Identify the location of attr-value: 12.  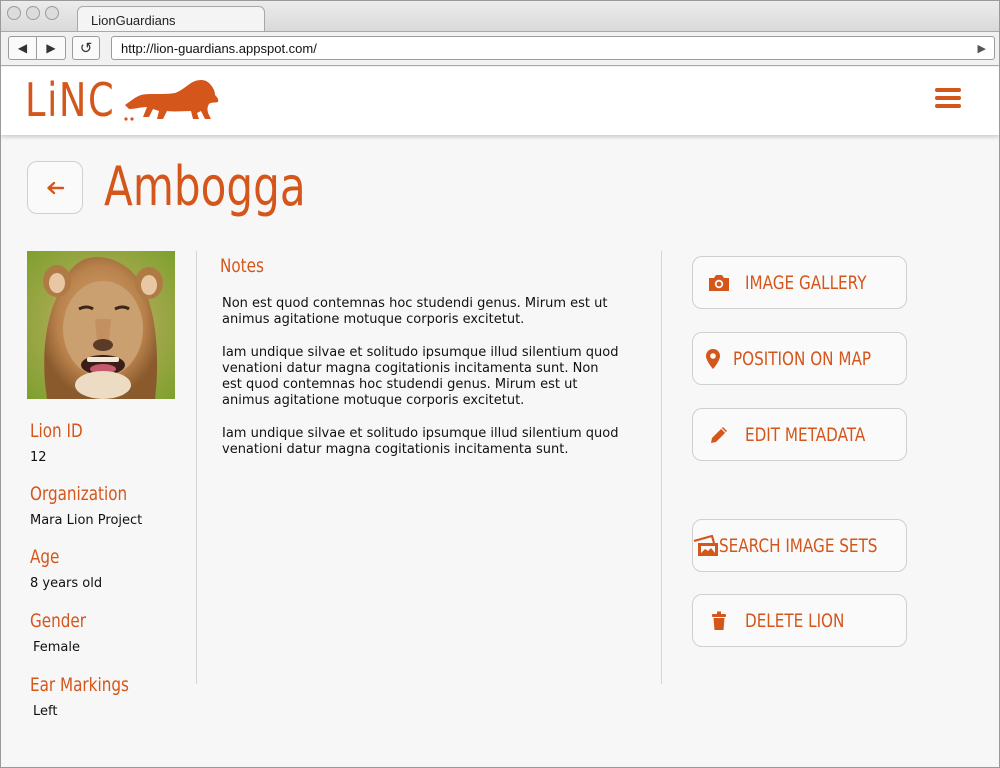
(38, 457).